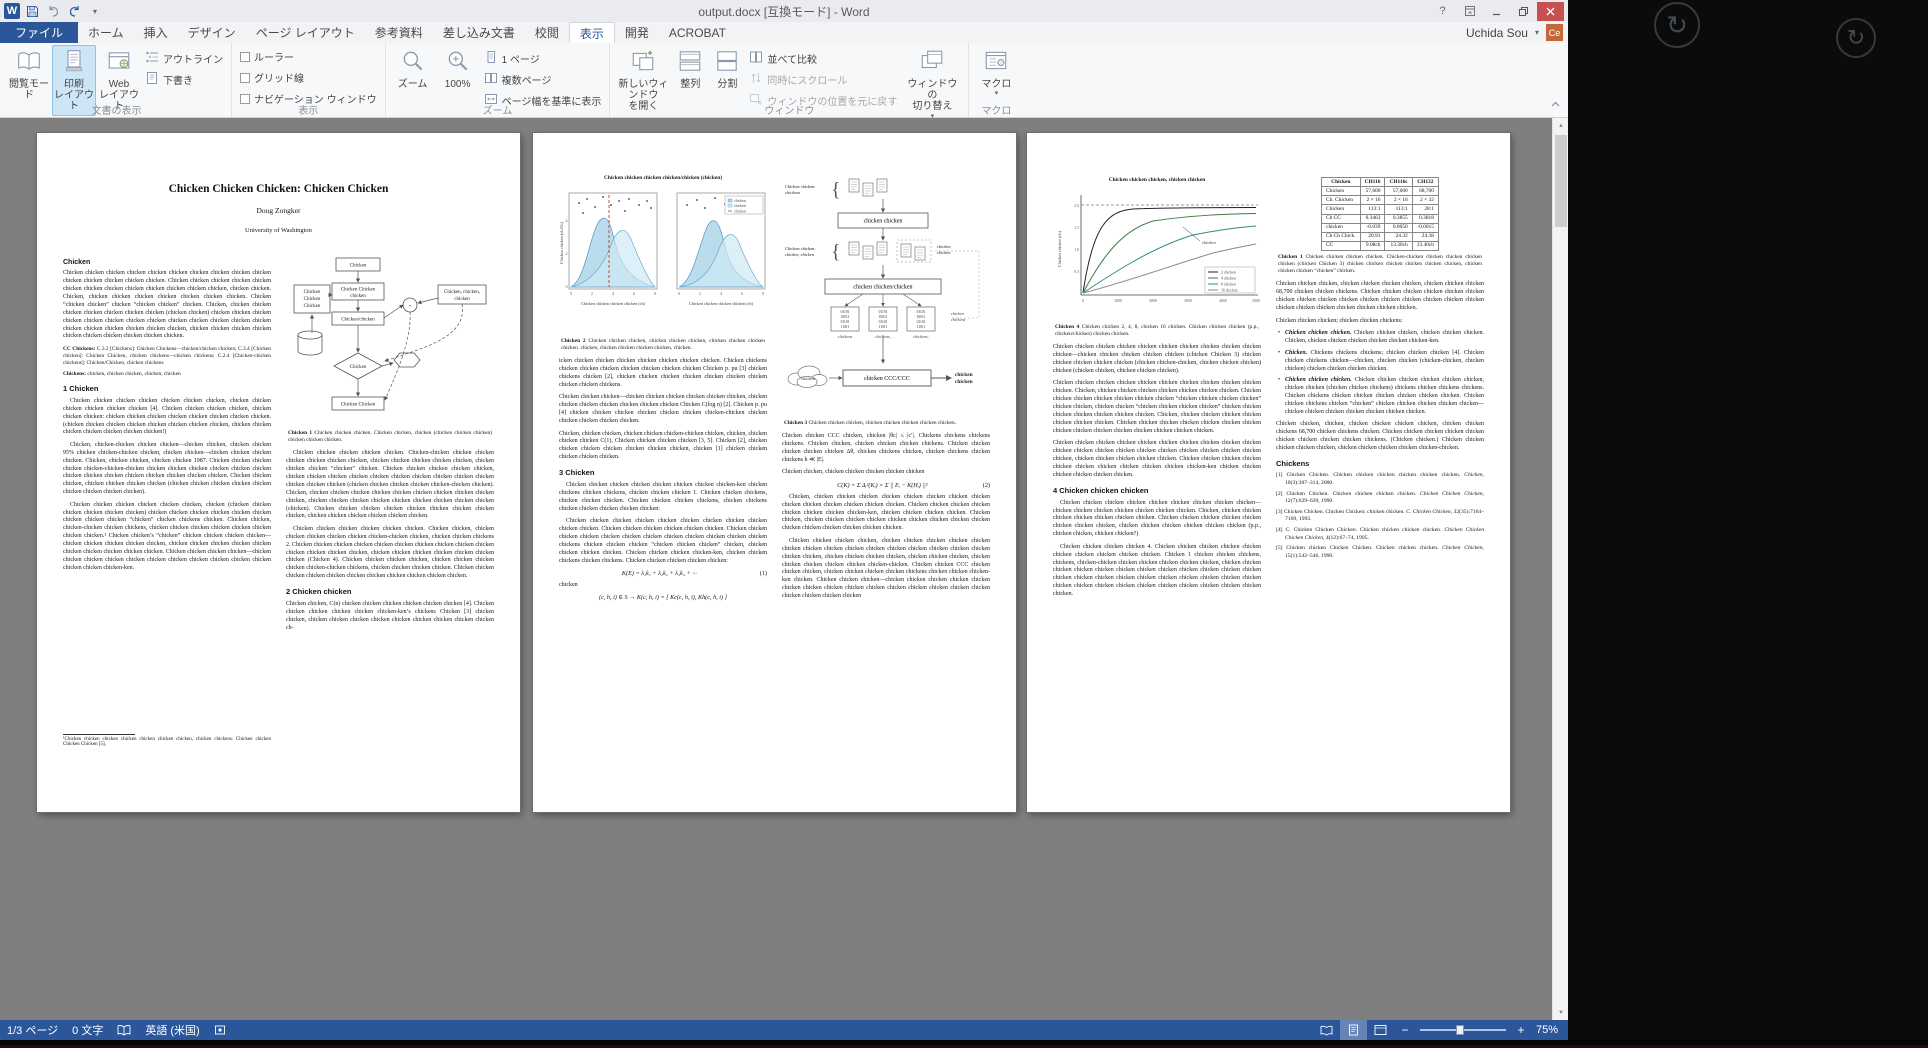  Describe the element at coordinates (413, 69) in the screenshot. I see `zoom-button: ズーム` at that location.